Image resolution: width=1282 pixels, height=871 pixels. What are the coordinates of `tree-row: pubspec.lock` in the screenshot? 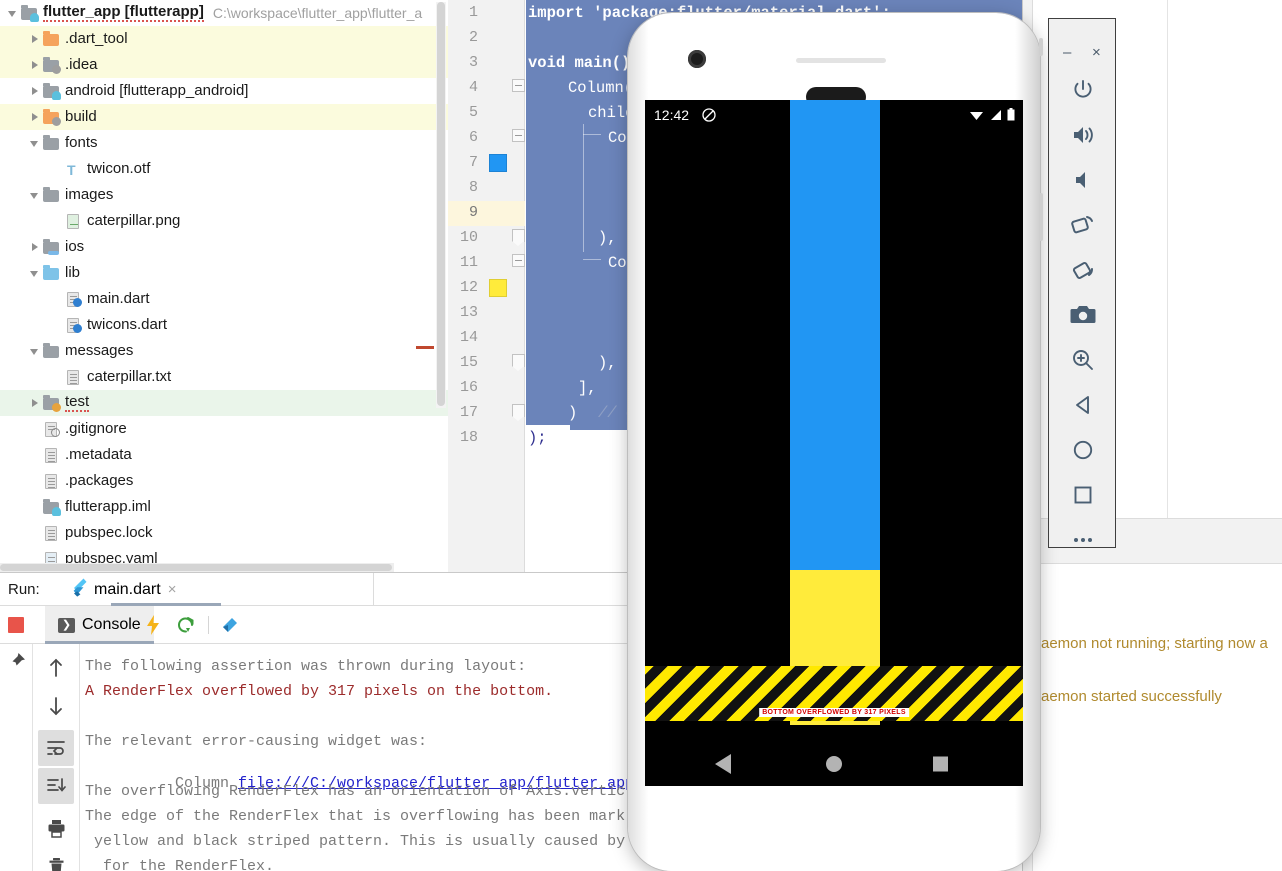 It's located at (224, 533).